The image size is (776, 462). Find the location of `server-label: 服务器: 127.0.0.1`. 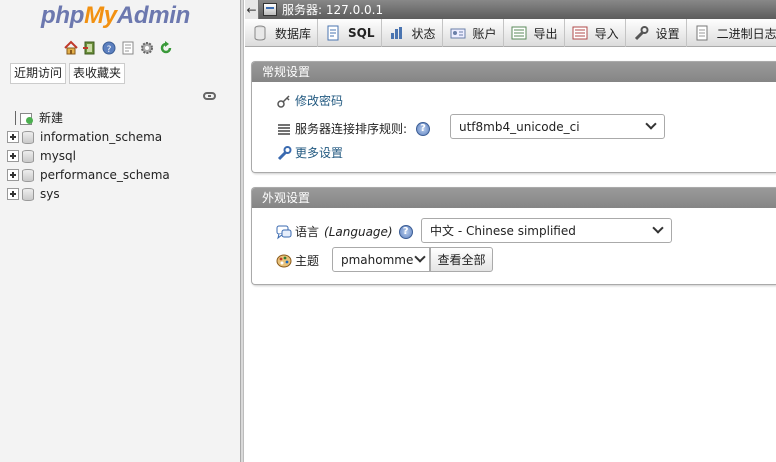

server-label: 服务器: 127.0.0.1 is located at coordinates (332, 9).